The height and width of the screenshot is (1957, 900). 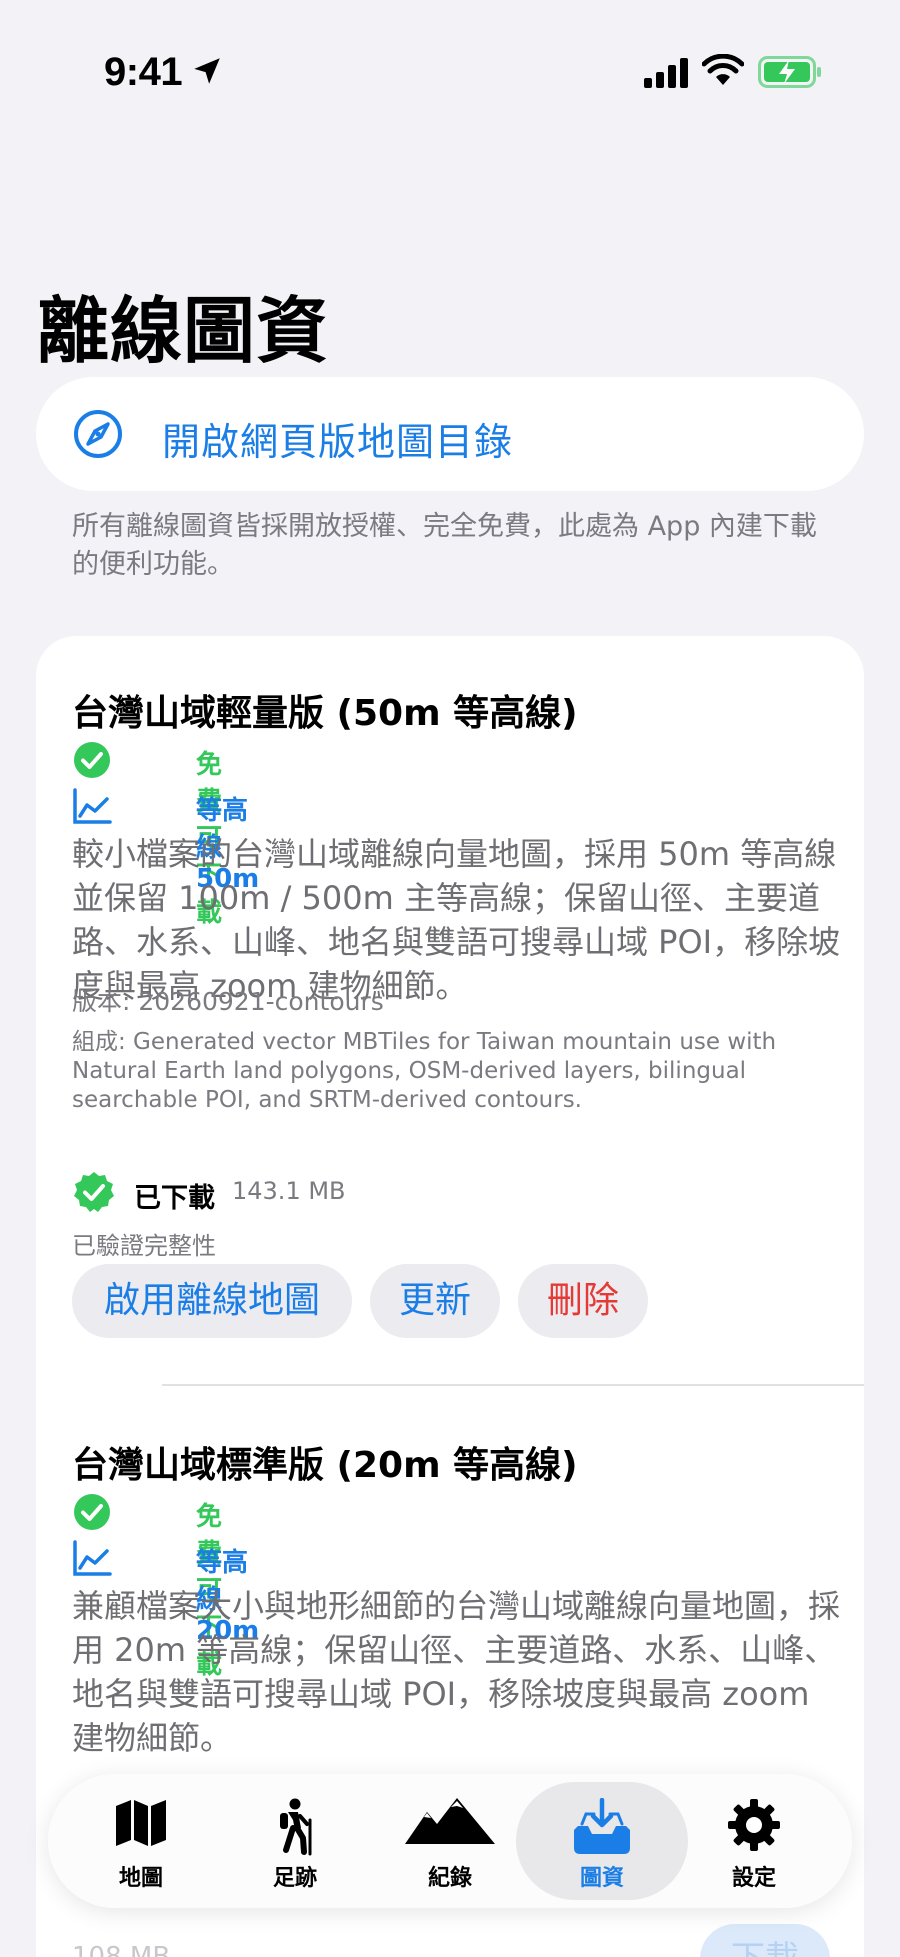 I want to click on page-title: 離線圖資, so click(x=183, y=331).